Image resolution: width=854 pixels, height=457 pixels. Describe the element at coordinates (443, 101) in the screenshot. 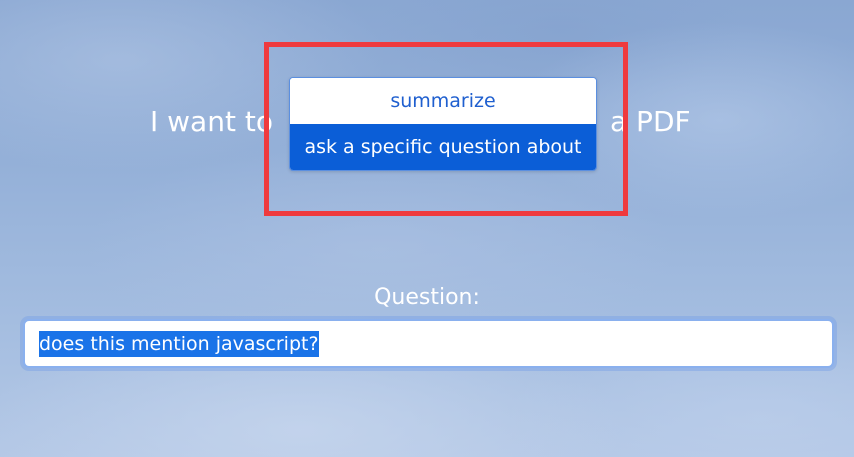

I see `dropdown-option-summarize: summarize` at that location.